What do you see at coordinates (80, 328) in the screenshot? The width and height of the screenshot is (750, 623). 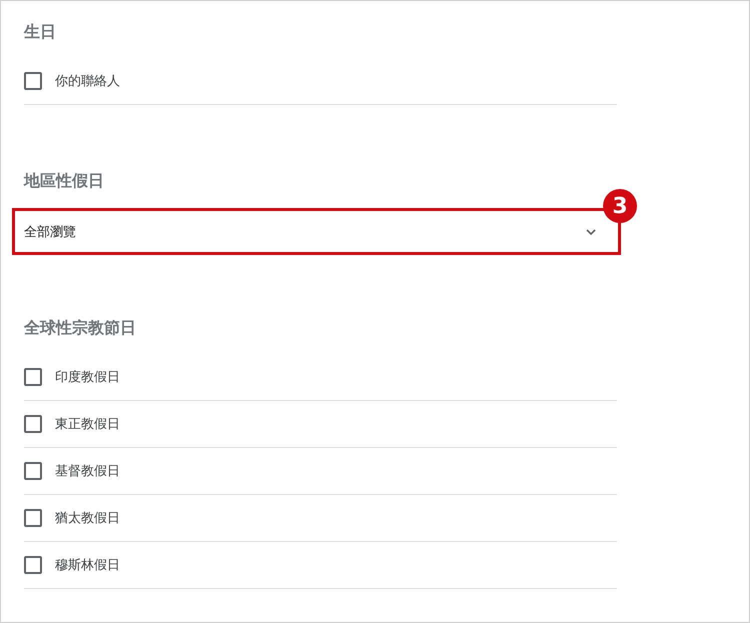 I see `section-heading: 全球性宗教節日` at bounding box center [80, 328].